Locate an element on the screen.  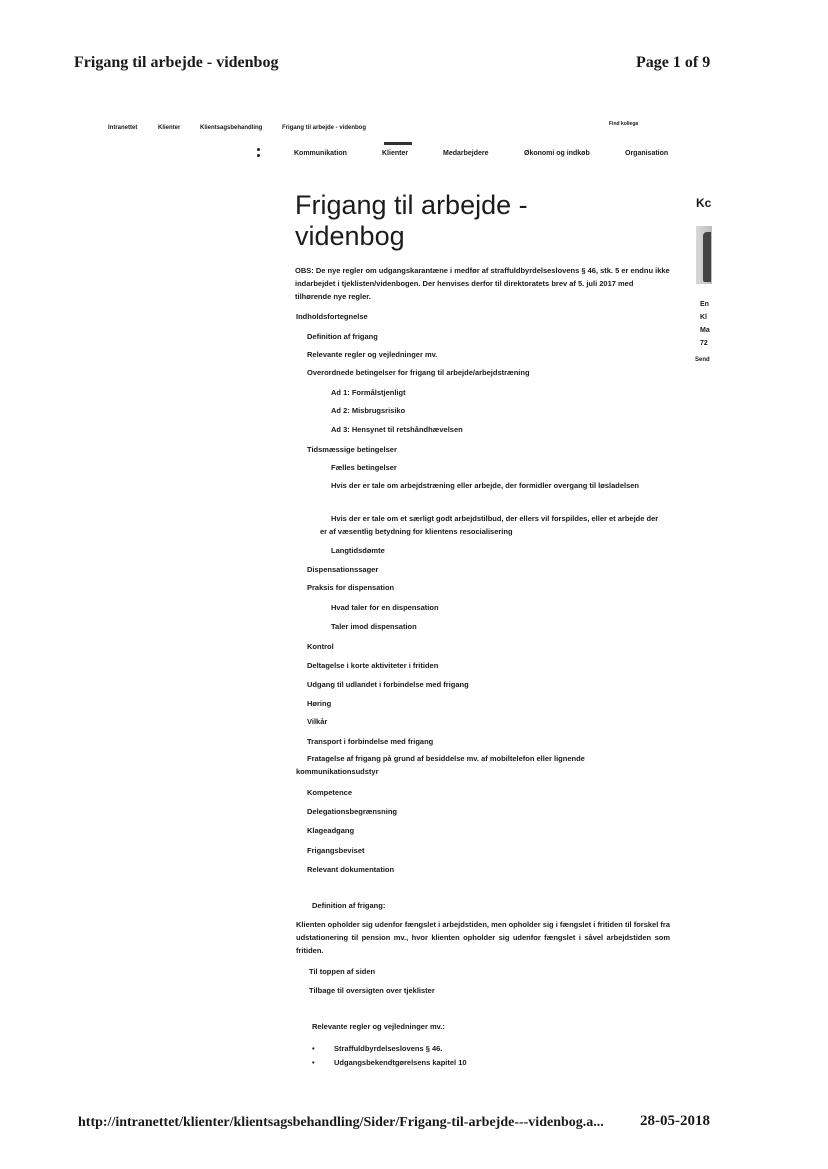
toc-link: Langtidsdømte is located at coordinates (358, 550).